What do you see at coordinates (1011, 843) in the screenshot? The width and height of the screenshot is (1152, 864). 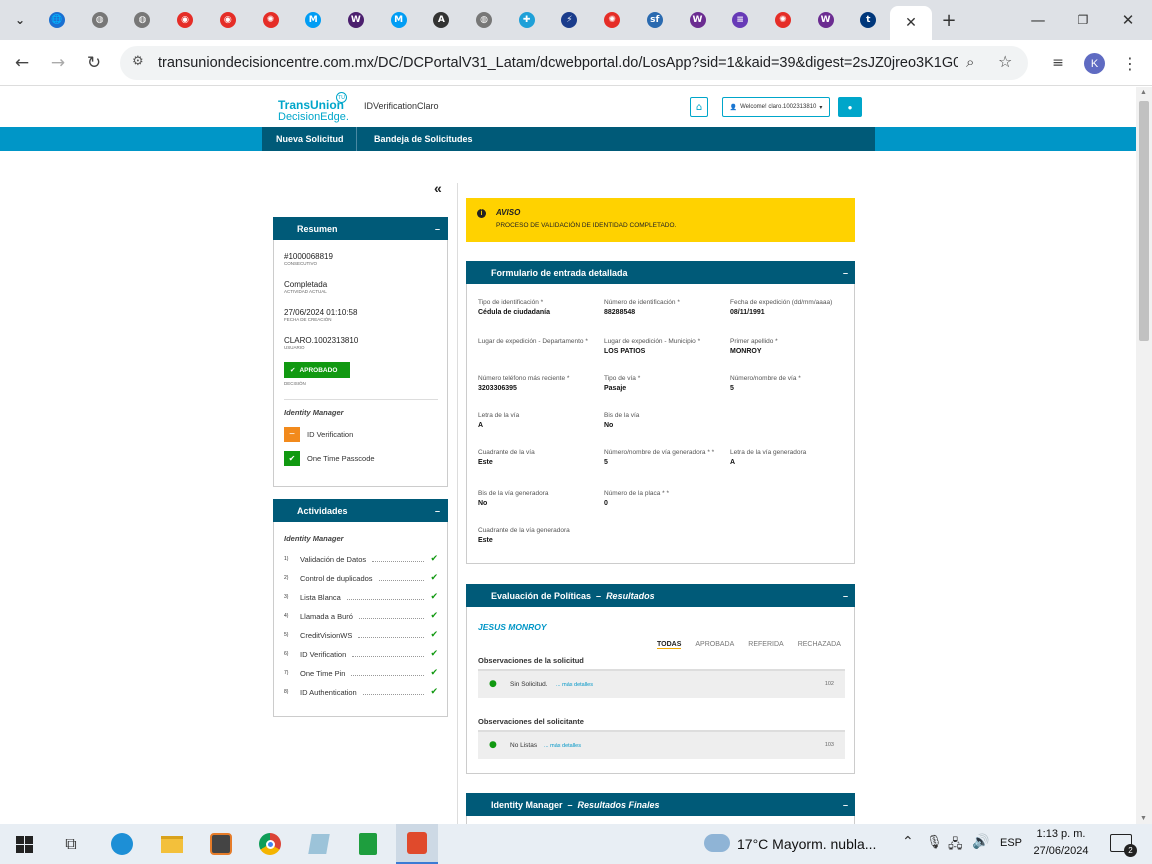 I see `language-indicator: ESP` at bounding box center [1011, 843].